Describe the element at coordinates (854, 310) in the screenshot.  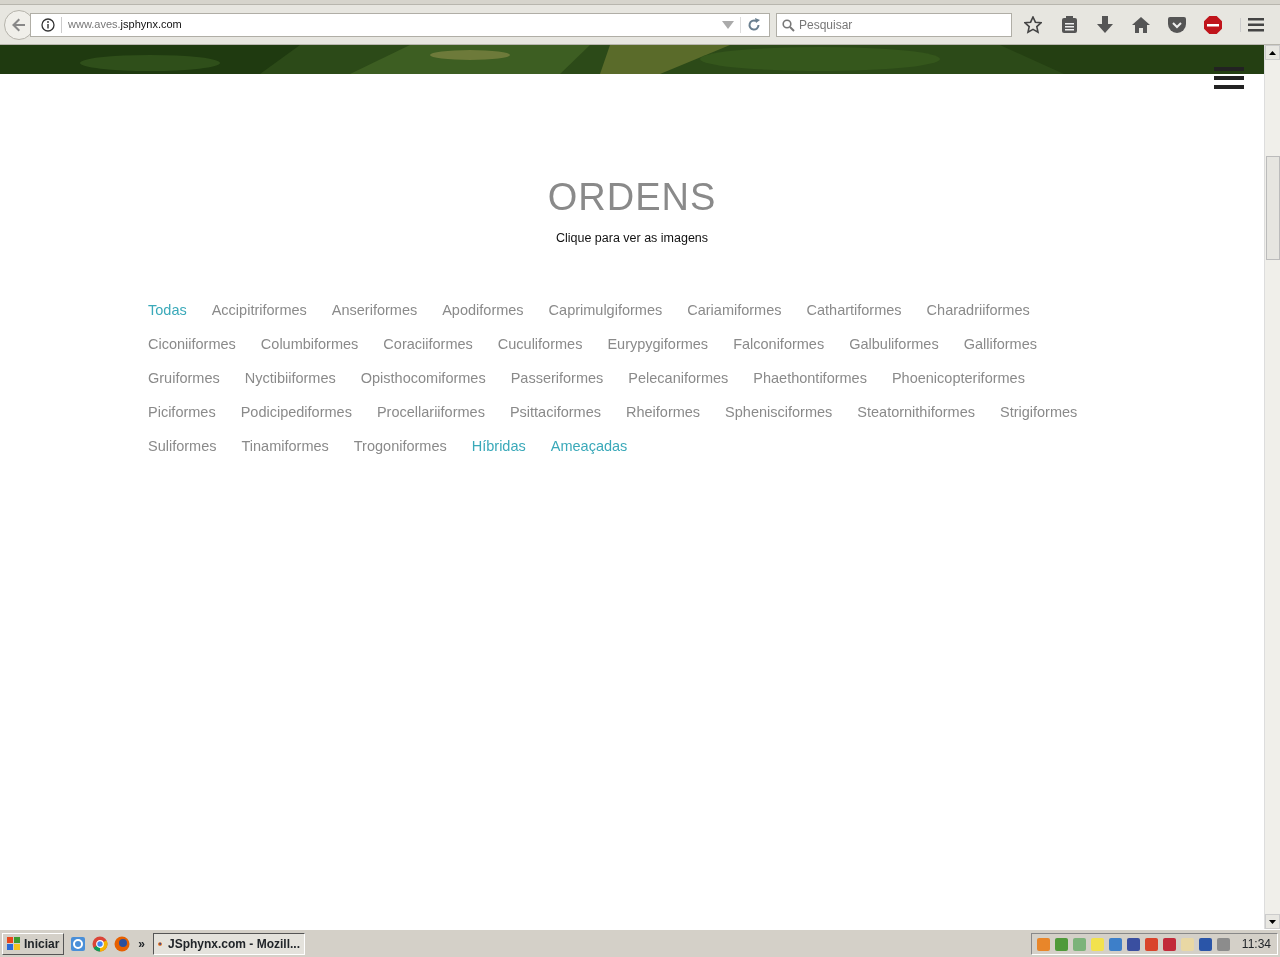
I see `filter-link: Cathartiformes` at that location.